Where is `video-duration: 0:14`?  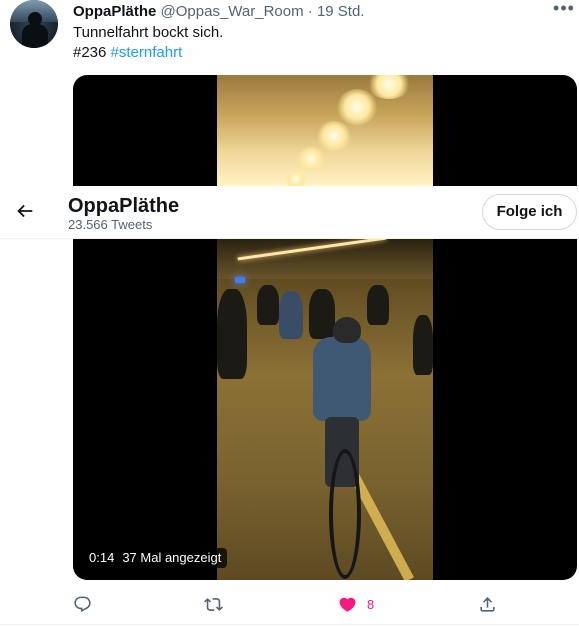
video-duration: 0:14 is located at coordinates (102, 557).